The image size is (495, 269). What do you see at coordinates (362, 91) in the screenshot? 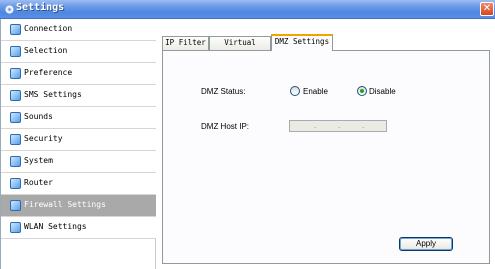
I see `disable-radio` at bounding box center [362, 91].